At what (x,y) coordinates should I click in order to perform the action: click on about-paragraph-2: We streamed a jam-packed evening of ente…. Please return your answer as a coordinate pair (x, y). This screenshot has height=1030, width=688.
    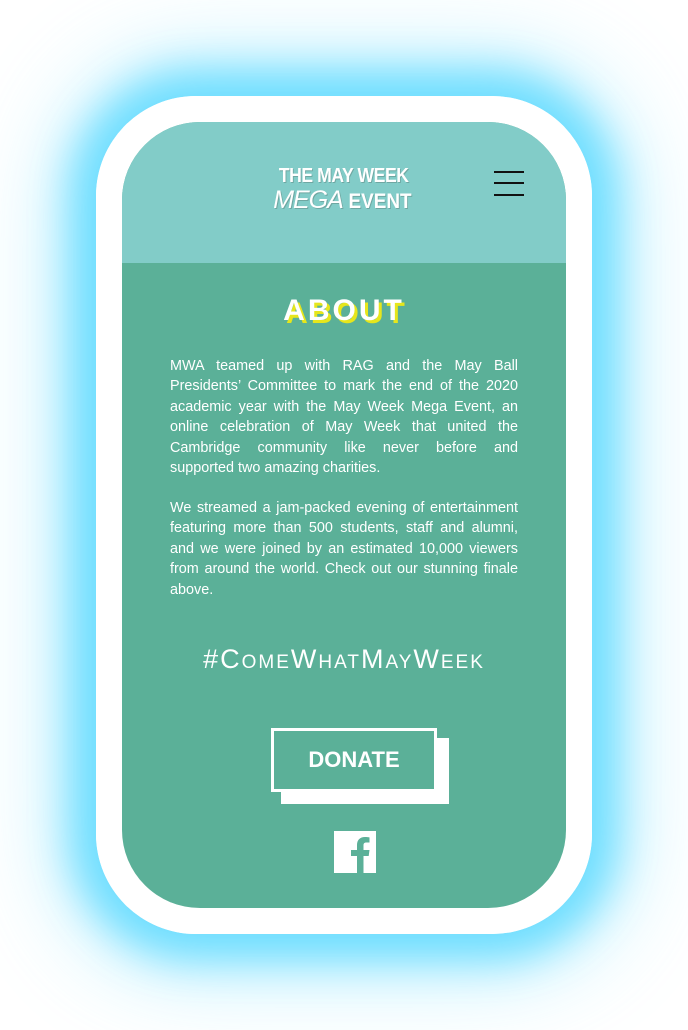
    Looking at the image, I should click on (344, 549).